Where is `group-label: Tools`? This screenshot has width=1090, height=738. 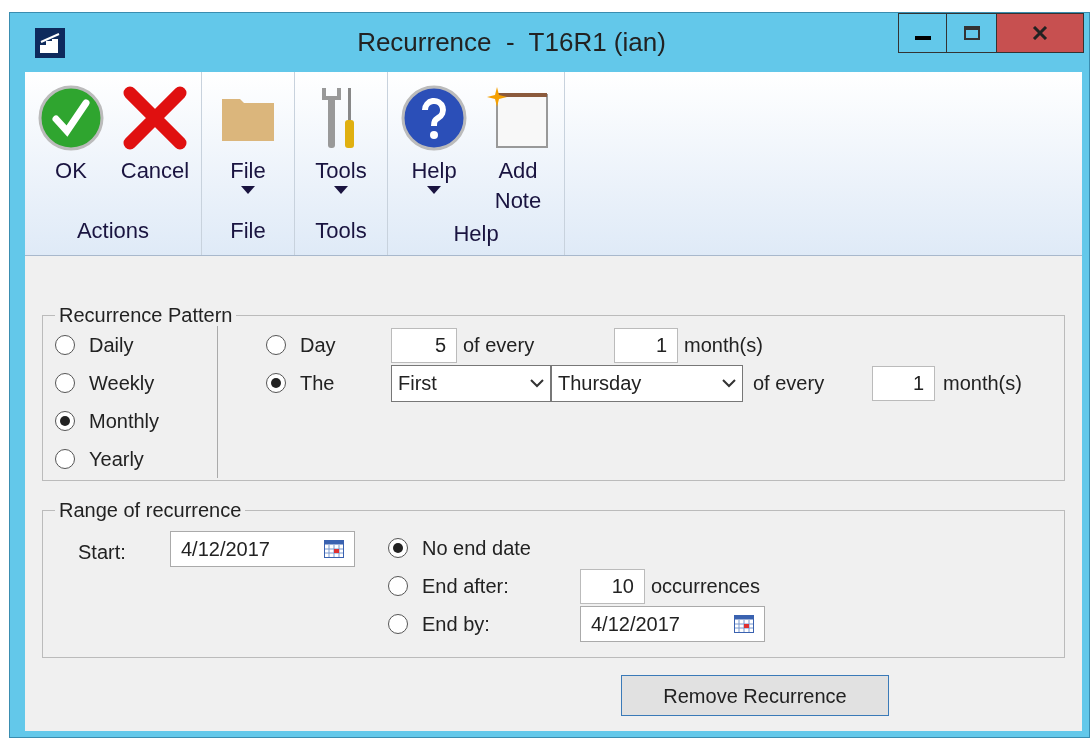
group-label: Tools is located at coordinates (341, 231).